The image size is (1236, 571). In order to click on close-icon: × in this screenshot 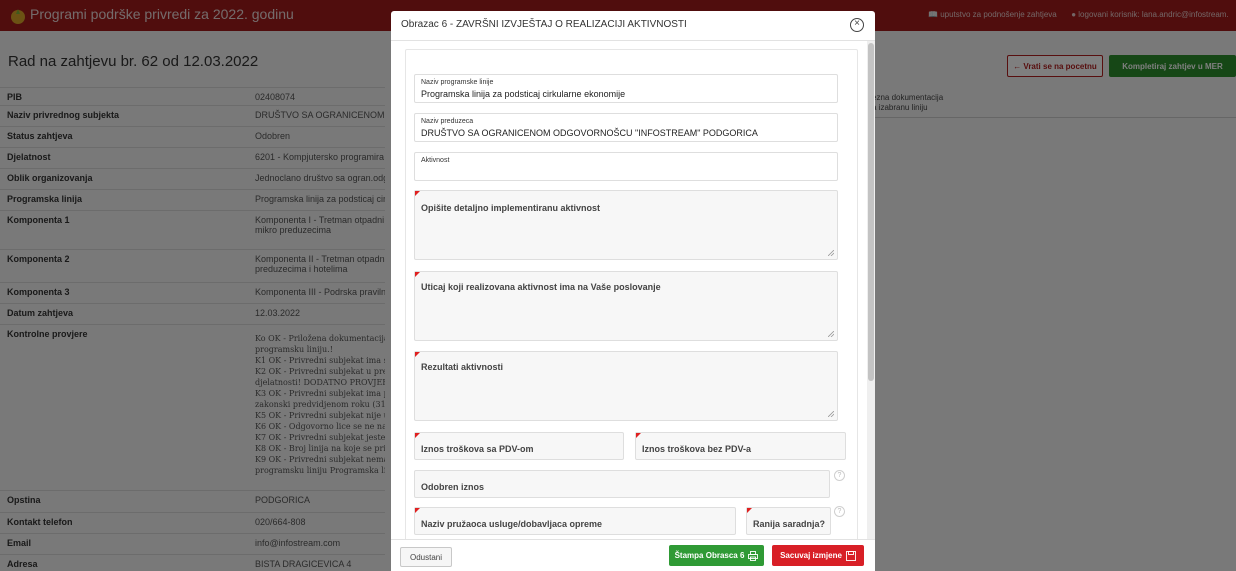, I will do `click(857, 25)`.